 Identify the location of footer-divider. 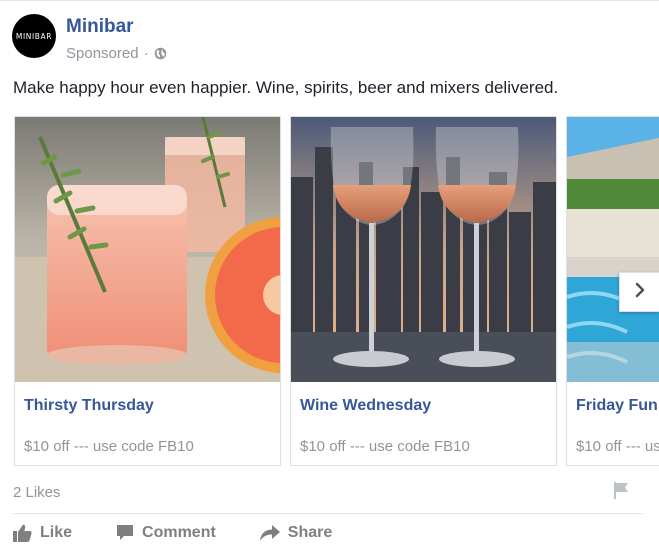
(328, 513).